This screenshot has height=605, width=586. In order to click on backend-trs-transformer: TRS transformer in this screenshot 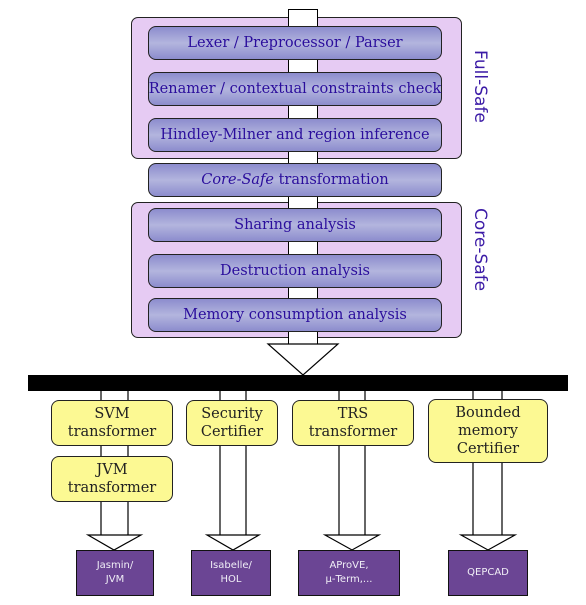, I will do `click(353, 423)`.